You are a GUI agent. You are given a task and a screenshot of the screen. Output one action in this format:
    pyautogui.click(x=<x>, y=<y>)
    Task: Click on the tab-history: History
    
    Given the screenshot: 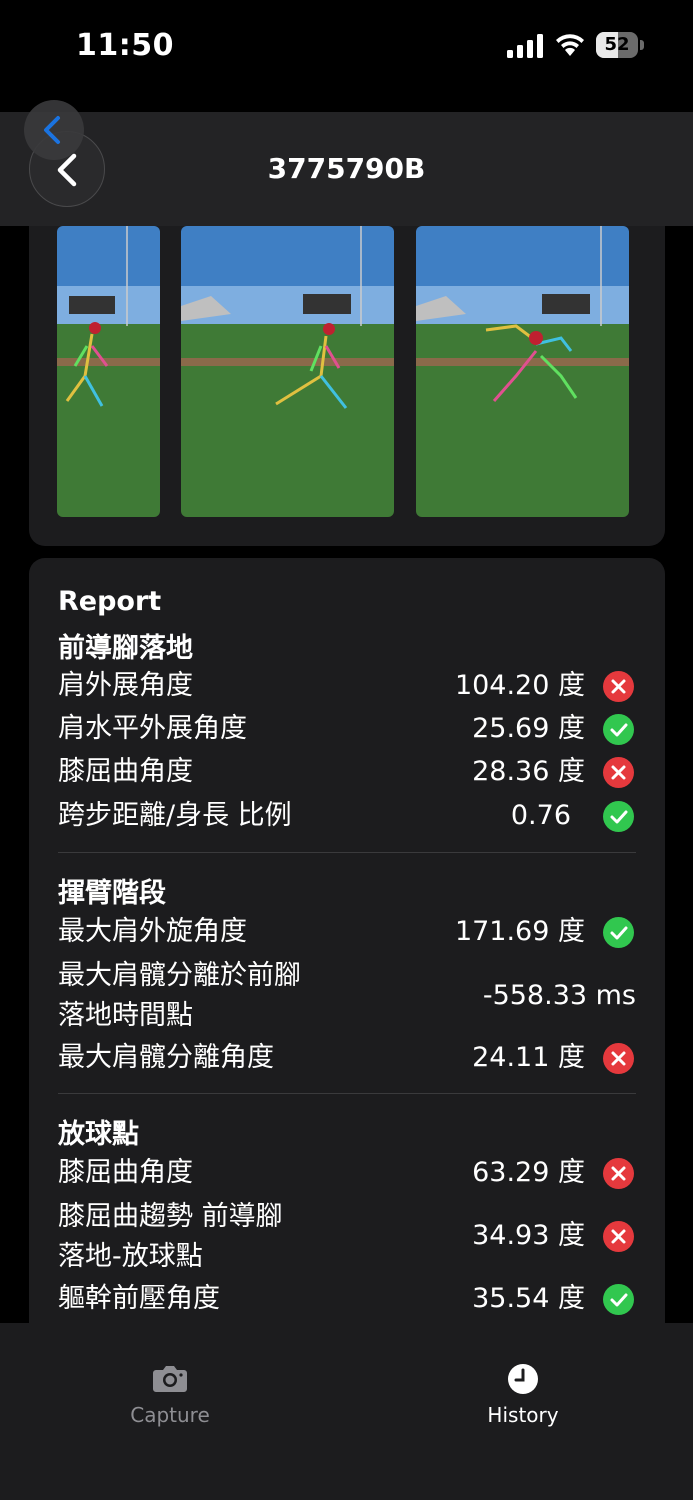 What is the action you would take?
    pyautogui.click(x=523, y=1378)
    